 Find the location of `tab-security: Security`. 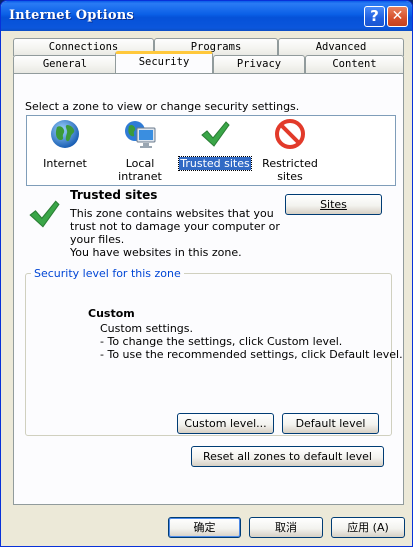

tab-security: Security is located at coordinates (164, 62).